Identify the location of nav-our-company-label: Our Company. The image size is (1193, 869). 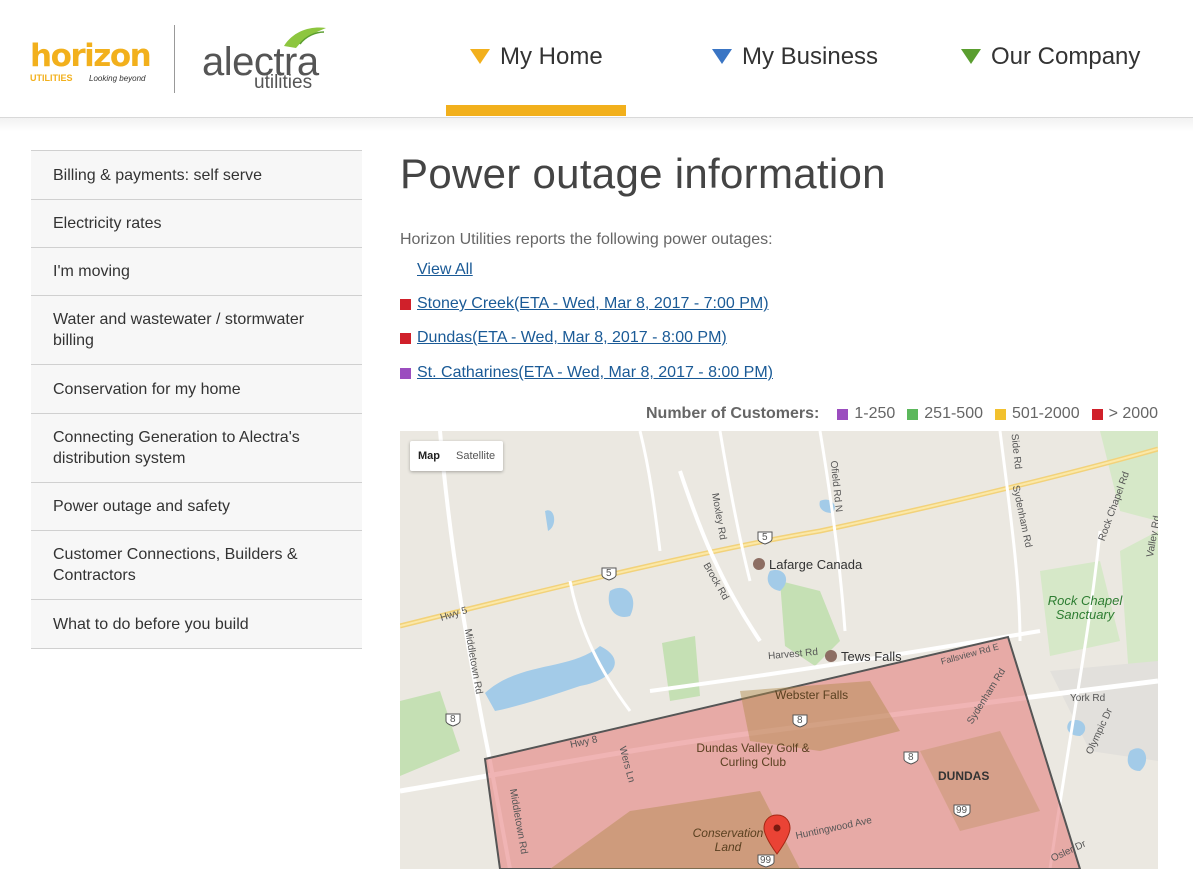
(1066, 56).